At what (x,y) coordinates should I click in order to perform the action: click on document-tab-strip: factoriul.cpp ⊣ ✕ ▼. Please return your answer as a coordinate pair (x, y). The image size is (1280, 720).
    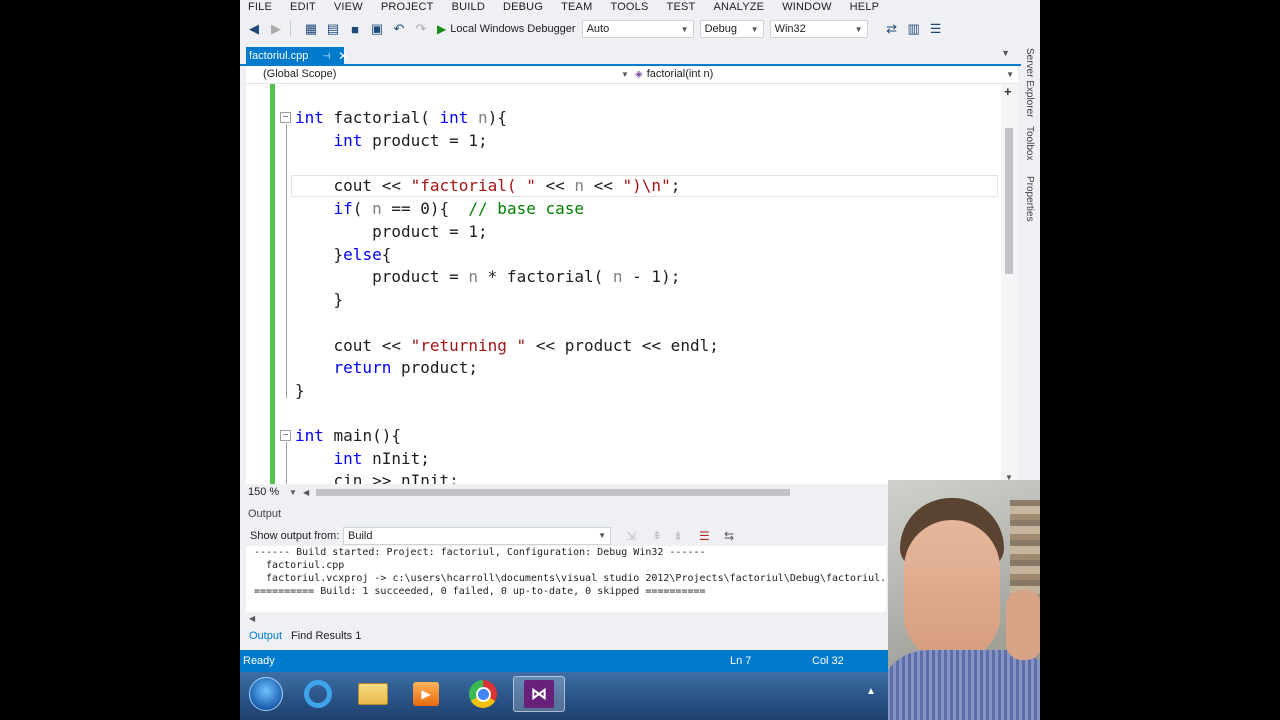
    Looking at the image, I should click on (640, 56).